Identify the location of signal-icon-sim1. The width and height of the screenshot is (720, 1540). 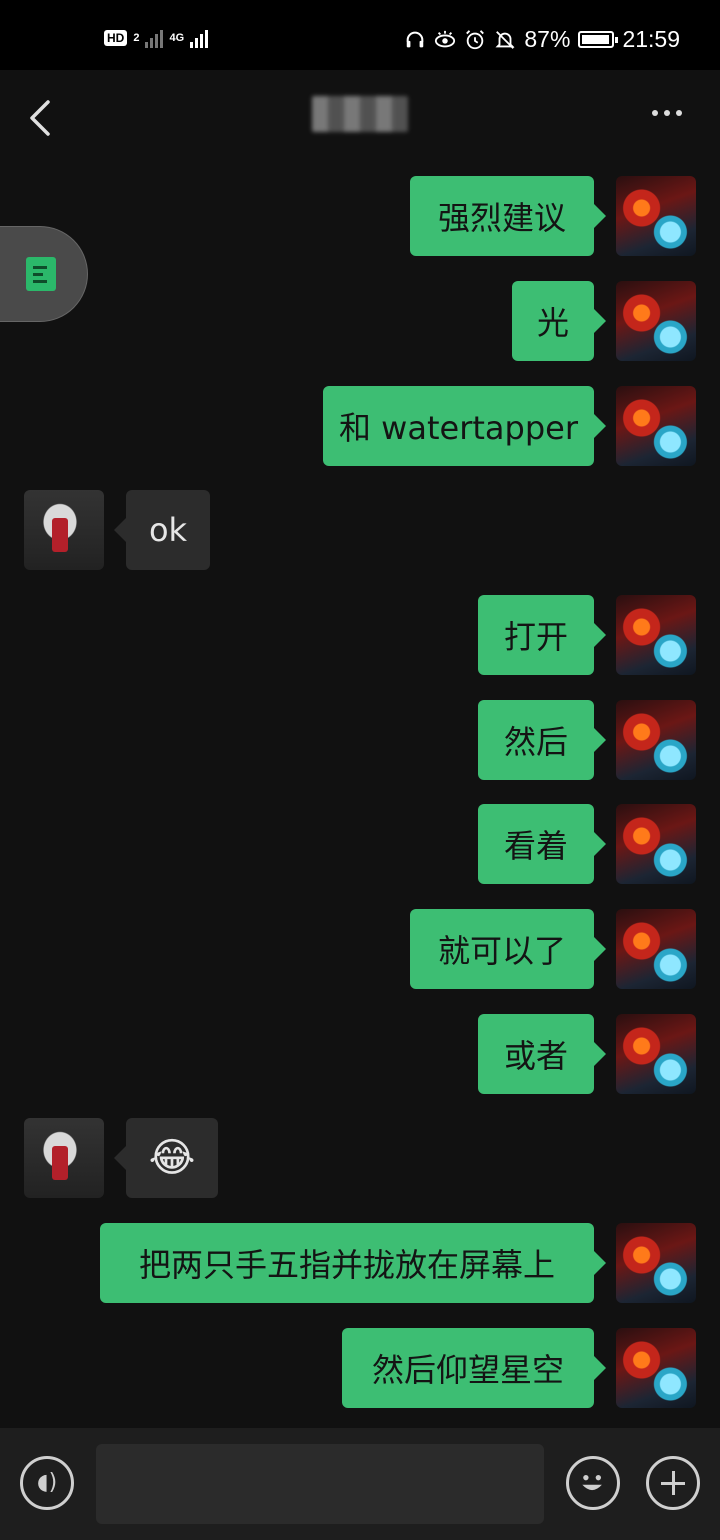
(154, 38).